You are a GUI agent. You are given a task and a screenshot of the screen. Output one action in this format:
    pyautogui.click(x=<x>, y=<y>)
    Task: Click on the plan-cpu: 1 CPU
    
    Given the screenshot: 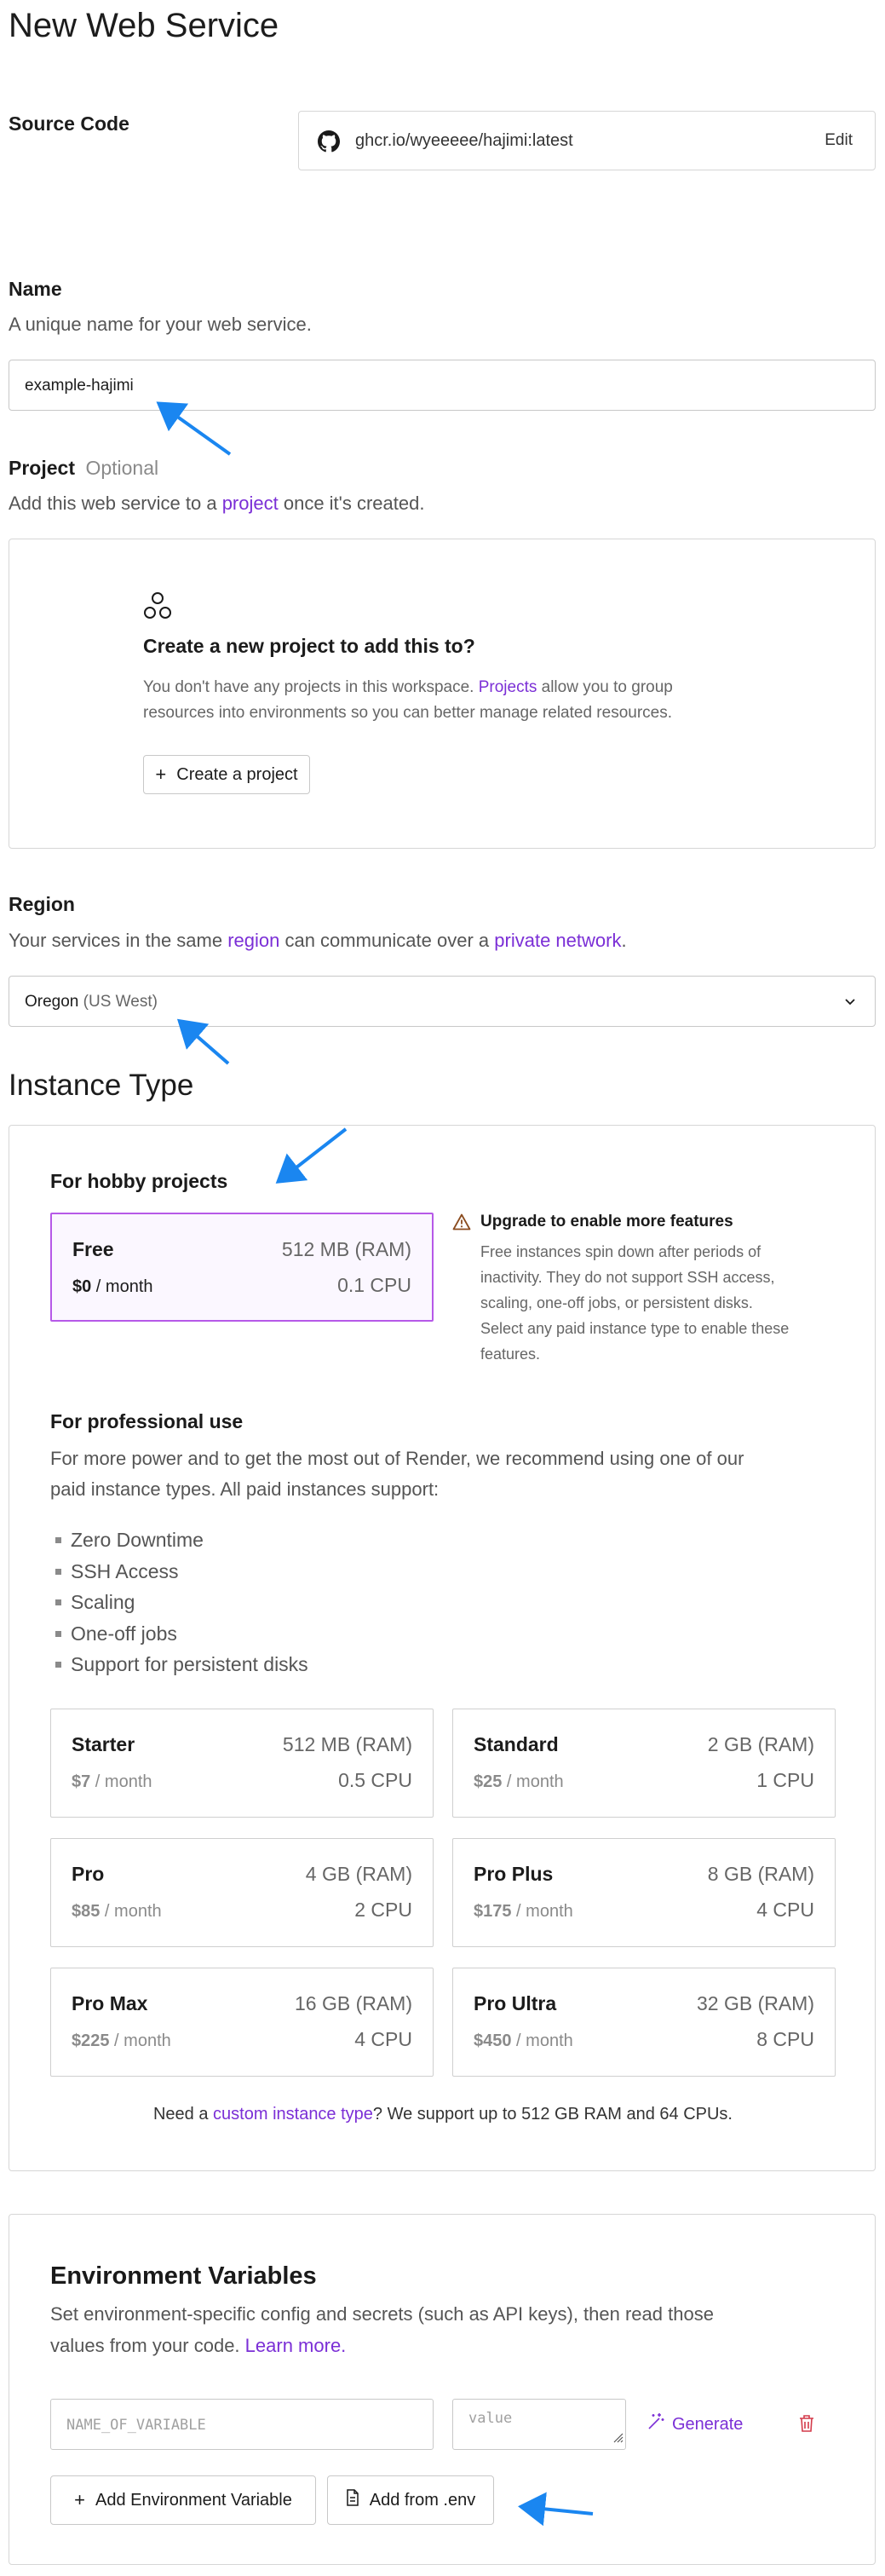 What is the action you would take?
    pyautogui.click(x=785, y=1780)
    